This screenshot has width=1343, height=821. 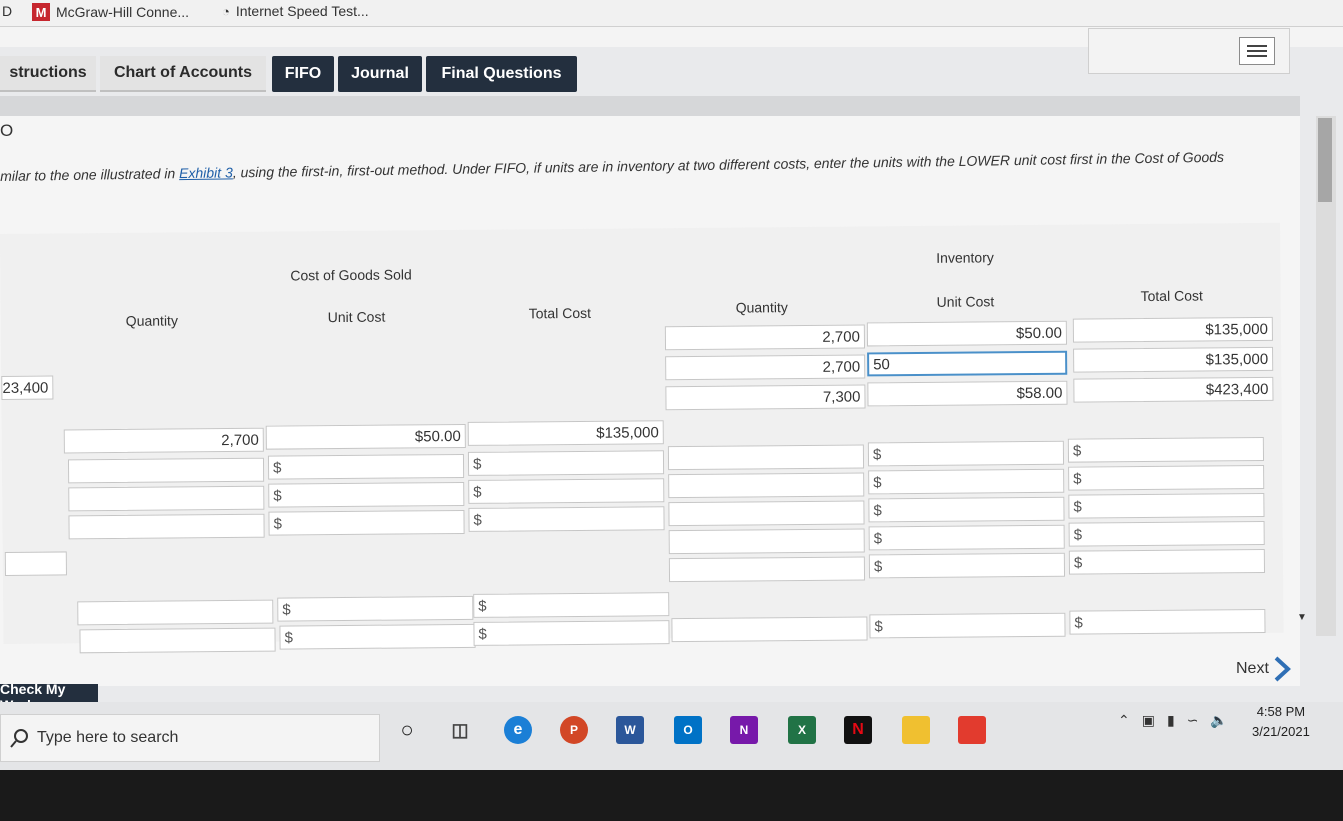 What do you see at coordinates (765, 337) in the screenshot?
I see `inv-row1-qty: 2,700` at bounding box center [765, 337].